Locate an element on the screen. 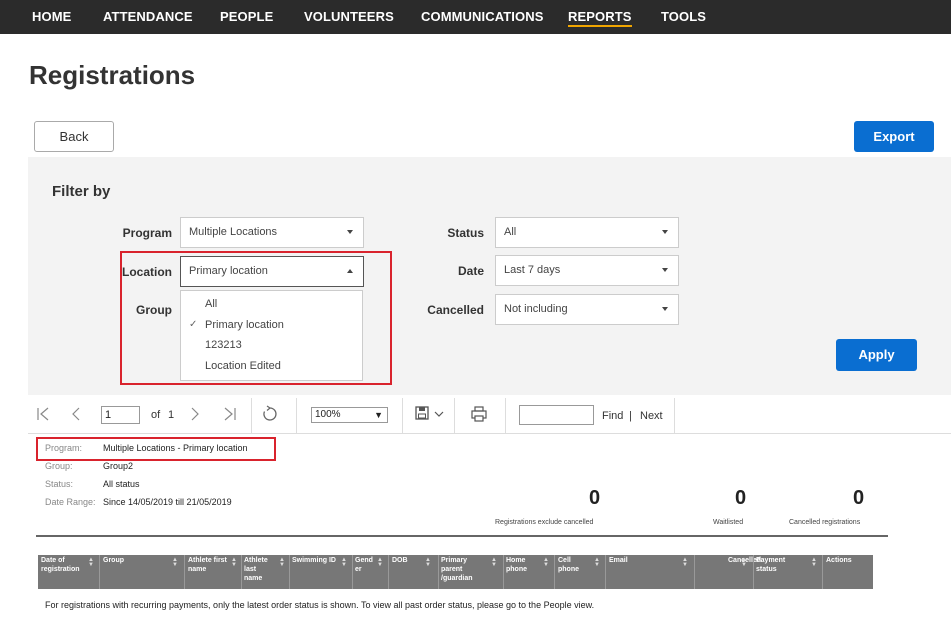  nav-people: PEOPLE is located at coordinates (246, 16).